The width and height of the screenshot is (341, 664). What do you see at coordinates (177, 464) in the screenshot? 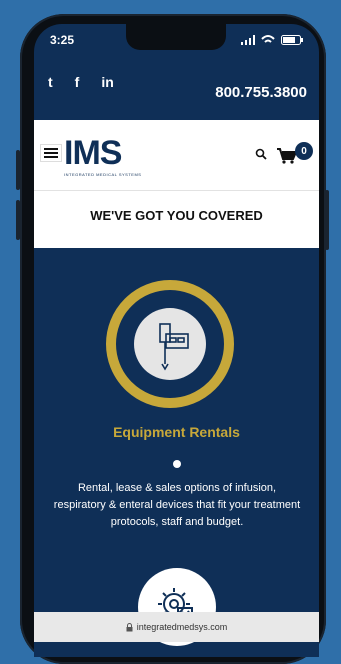
I see `carousel-dot` at bounding box center [177, 464].